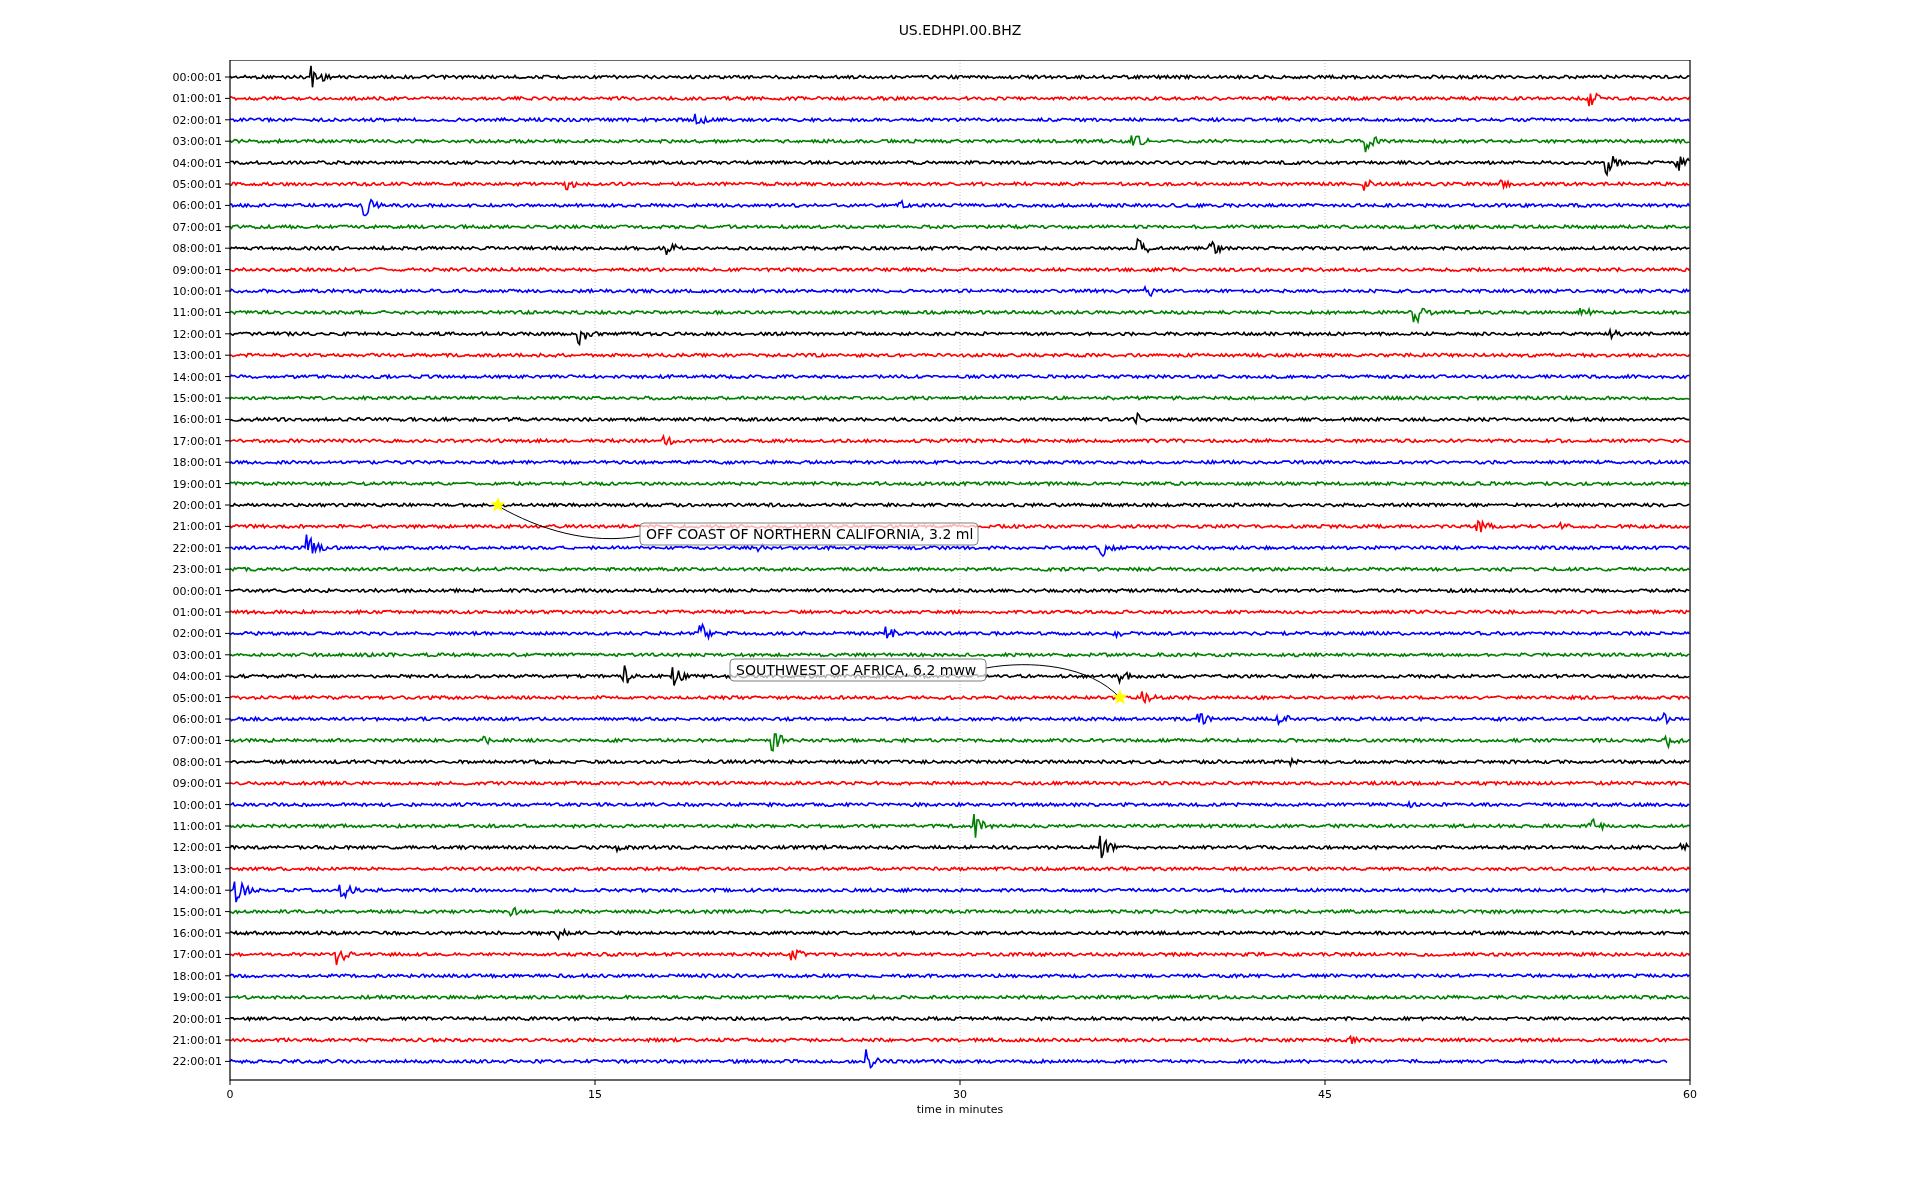 Image resolution: width=1920 pixels, height=1200 pixels. Describe the element at coordinates (858, 670) in the screenshot. I see `event-annotation: SOUTHWEST OF AFRICA, 6.2 mww` at that location.